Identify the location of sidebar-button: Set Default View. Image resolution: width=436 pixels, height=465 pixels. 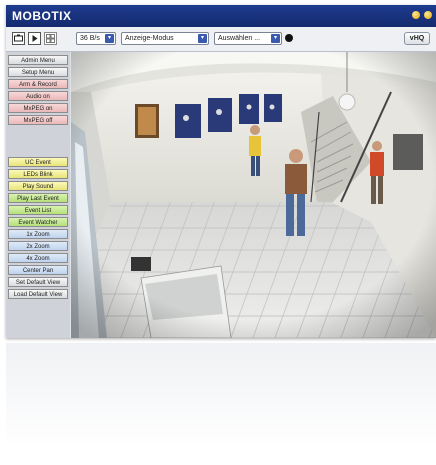
(38, 282).